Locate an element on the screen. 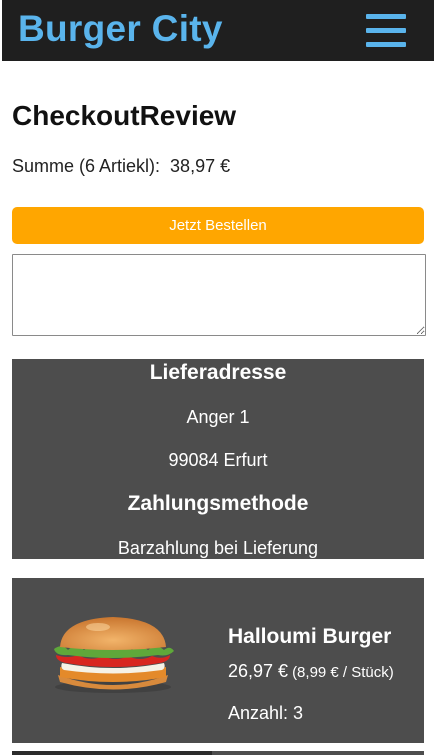 This screenshot has width=438, height=755. payment-method: Barzahlung bei Lieferung is located at coordinates (218, 548).